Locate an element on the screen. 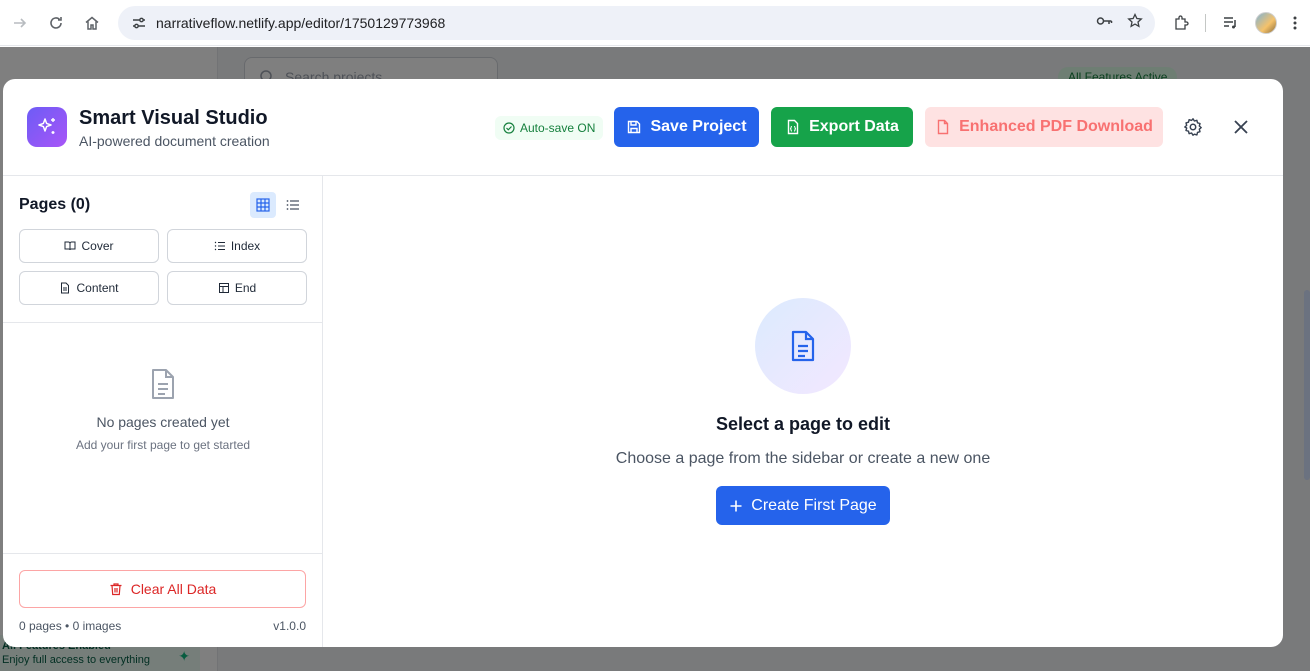 The width and height of the screenshot is (1310, 671). grid-icon is located at coordinates (263, 205).